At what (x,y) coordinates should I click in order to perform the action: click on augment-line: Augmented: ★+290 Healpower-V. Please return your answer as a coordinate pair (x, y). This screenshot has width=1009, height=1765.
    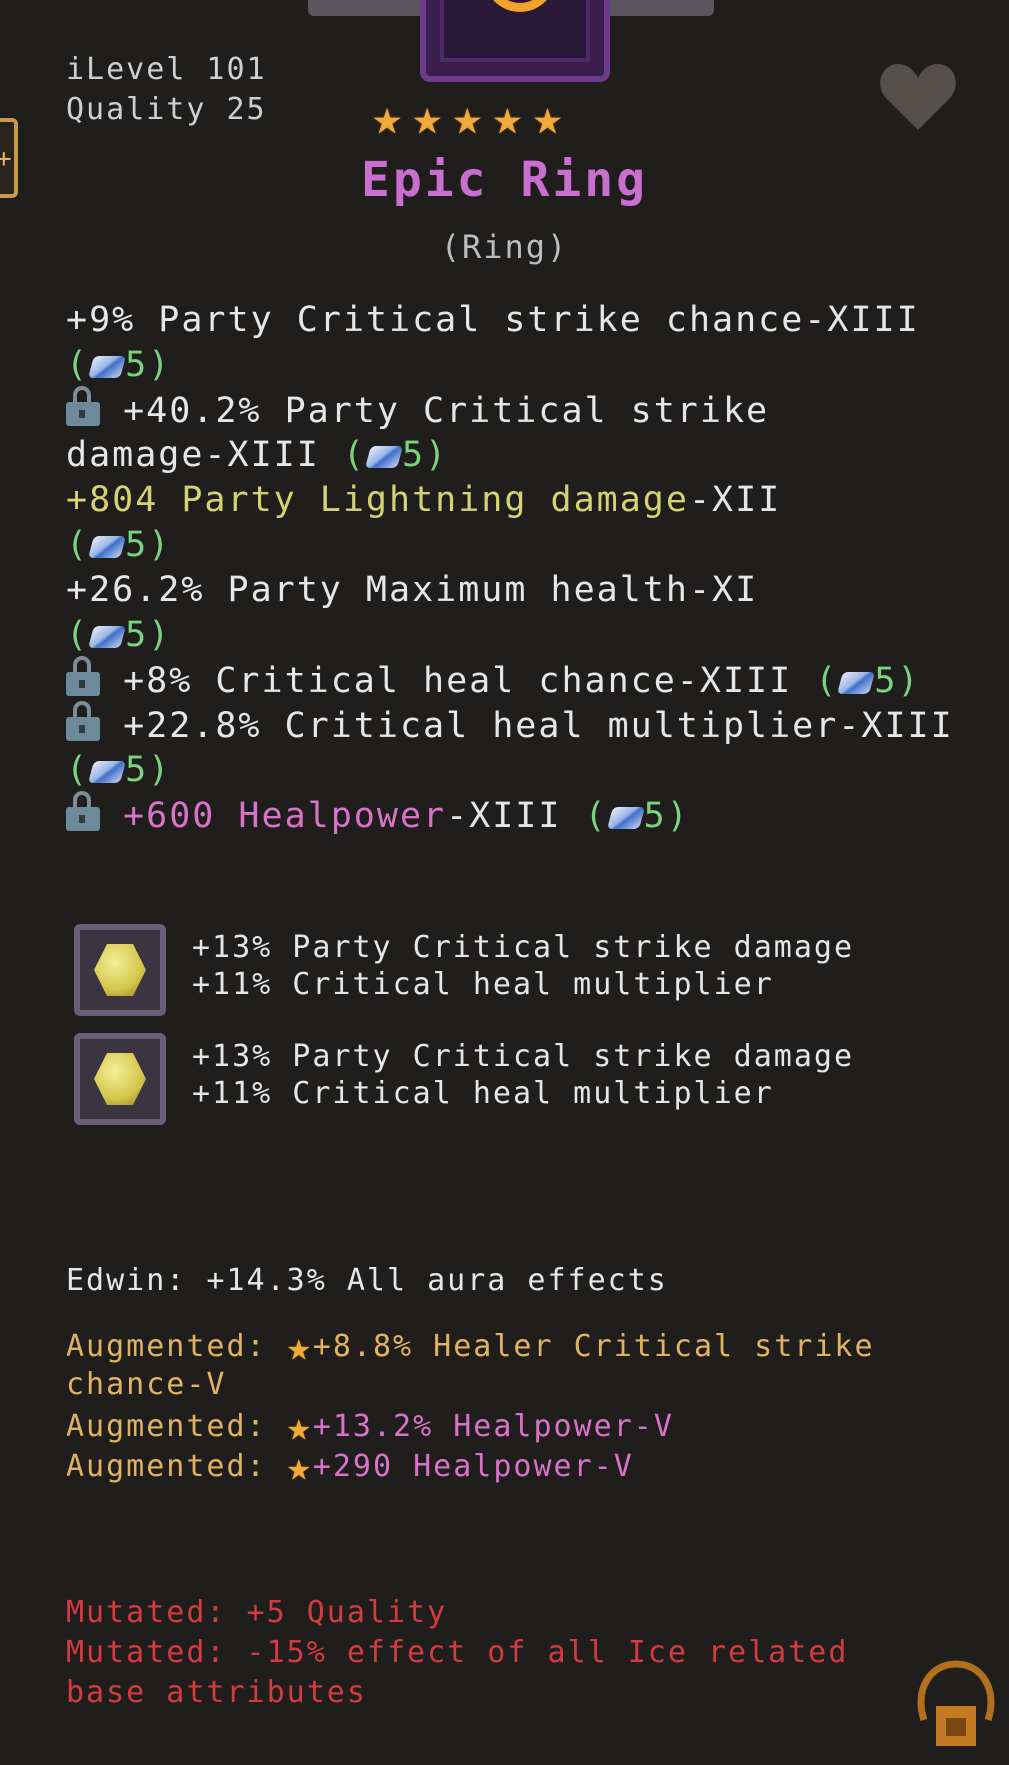
    Looking at the image, I should click on (350, 1467).